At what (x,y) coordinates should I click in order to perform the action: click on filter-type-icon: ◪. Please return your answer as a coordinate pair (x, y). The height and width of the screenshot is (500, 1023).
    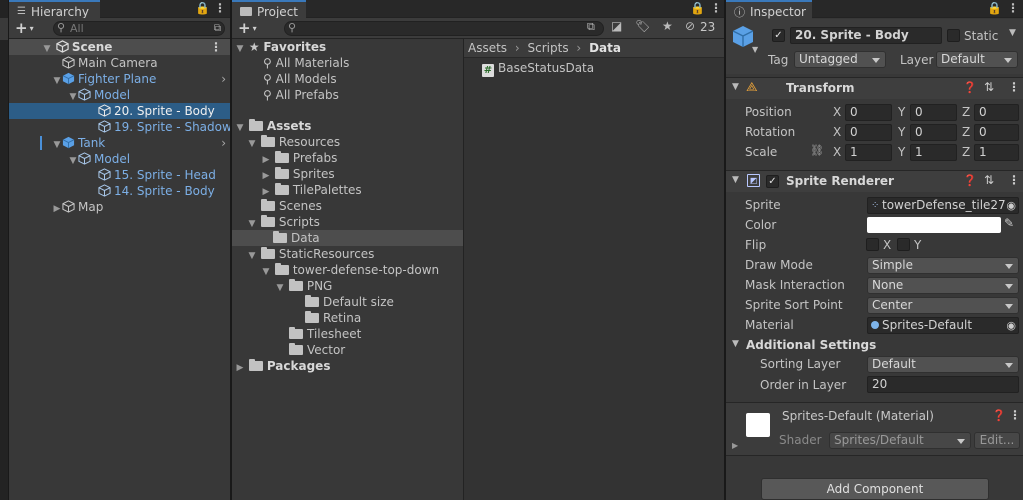
    Looking at the image, I should click on (616, 26).